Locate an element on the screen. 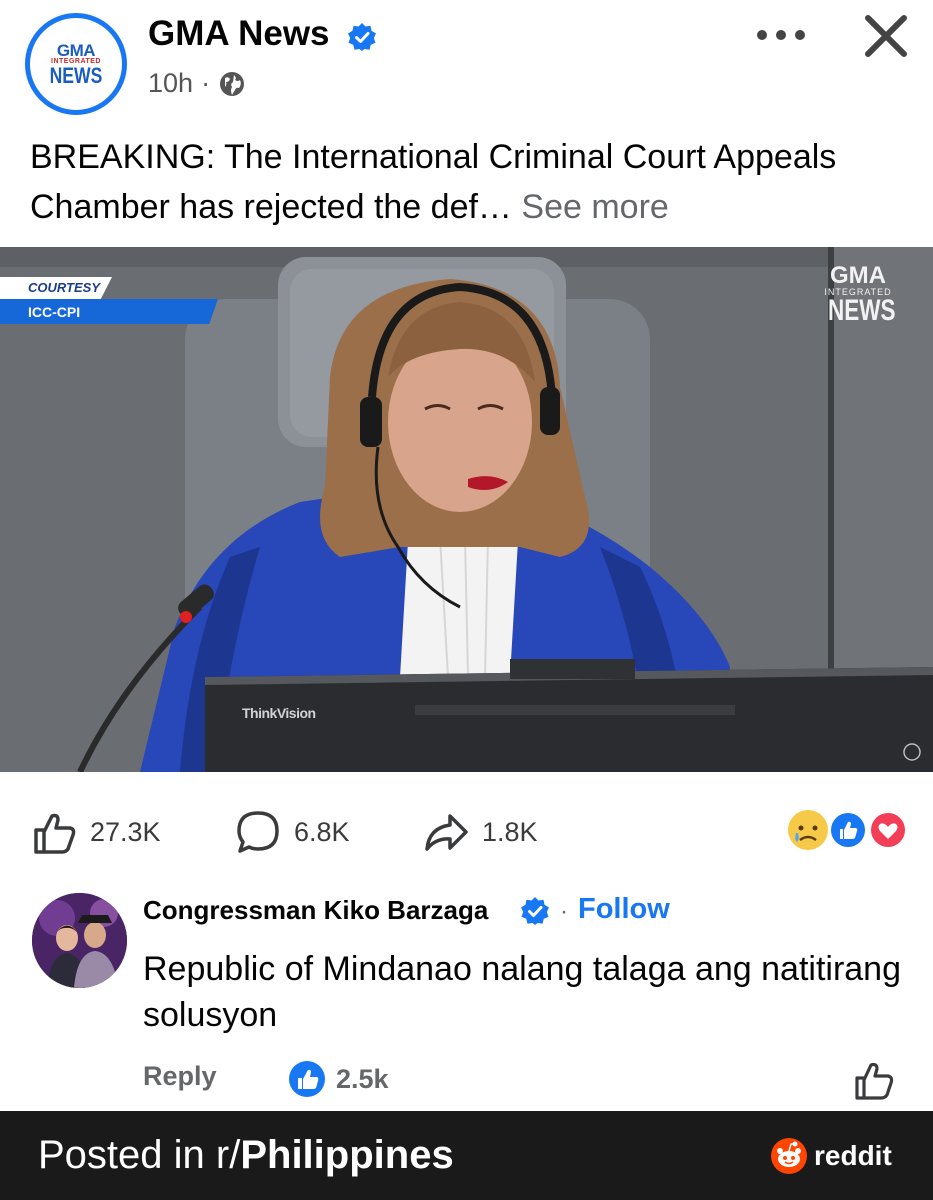  page-name: GMA News is located at coordinates (239, 34).